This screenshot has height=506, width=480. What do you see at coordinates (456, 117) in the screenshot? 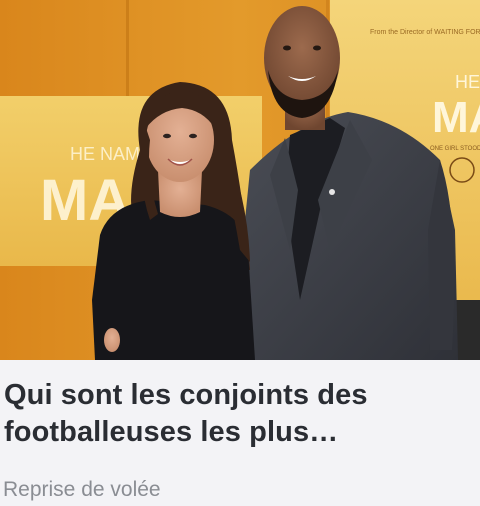
I see `svg-text: MA` at bounding box center [456, 117].